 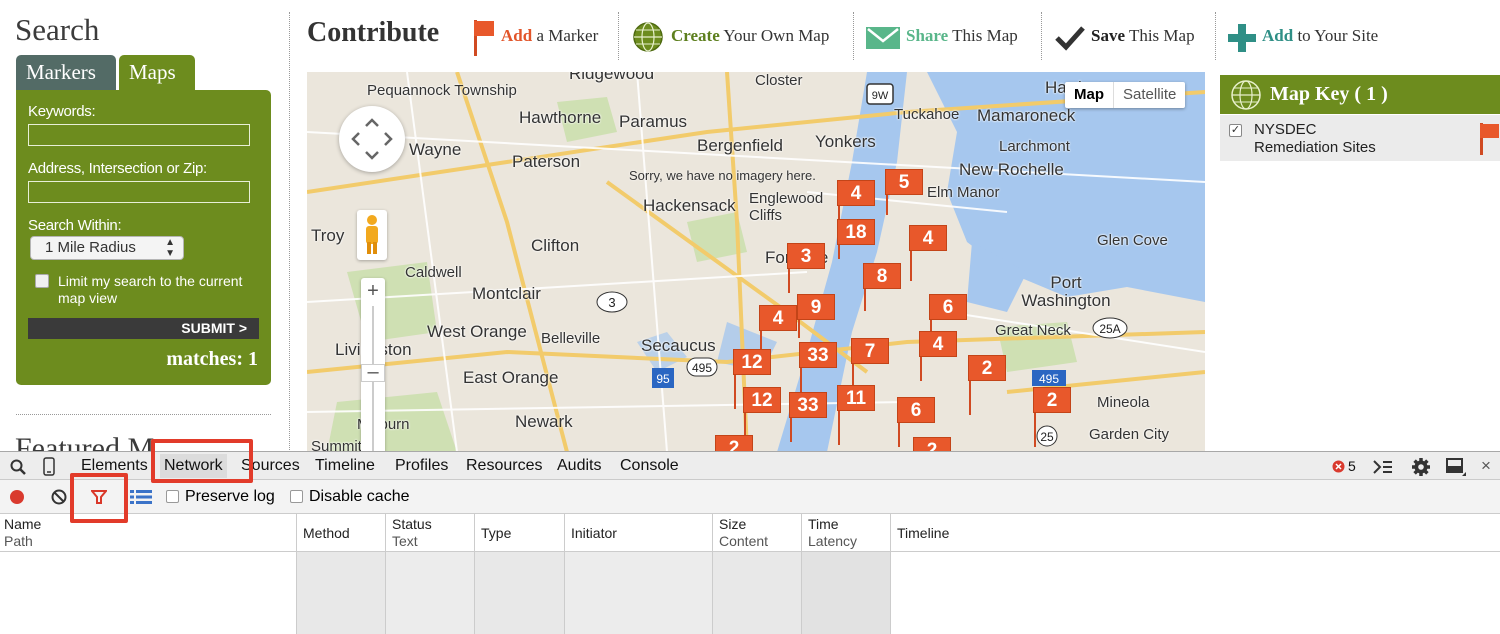 I want to click on place-label: Ridgewood, so click(x=612, y=77).